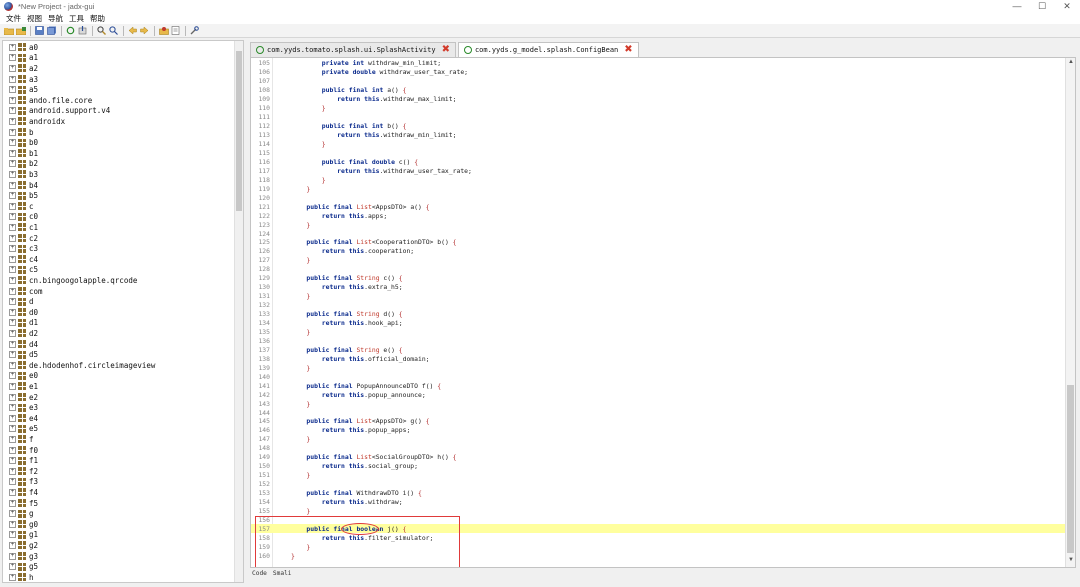 The image size is (1080, 587). What do you see at coordinates (548, 49) in the screenshot?
I see `tab-config-bean: com.yyds.g_model.splash.ConfigBean ✖` at bounding box center [548, 49].